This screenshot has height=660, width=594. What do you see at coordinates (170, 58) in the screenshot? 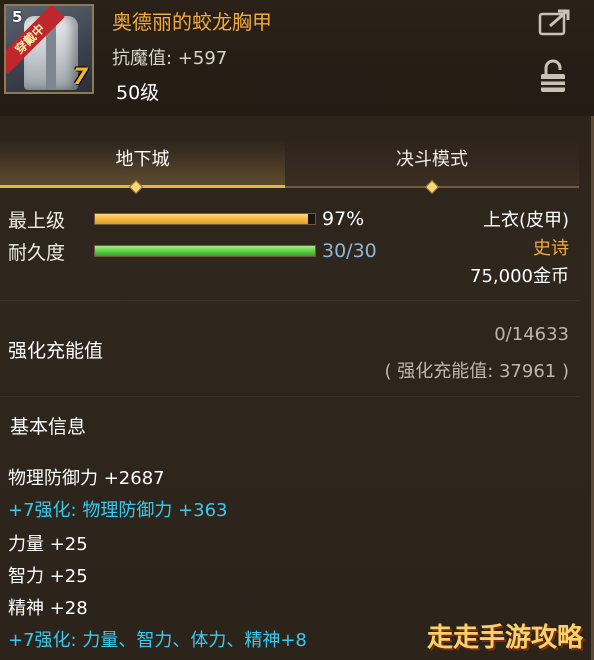
I see `item-magic-resist: 抗魔值: +597` at bounding box center [170, 58].